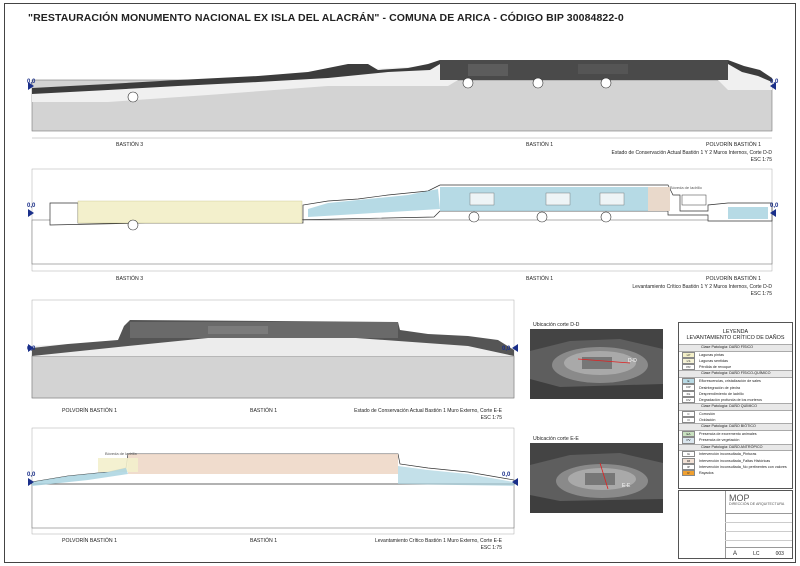 The width and height of the screenshot is (800, 566). I want to click on photo-label-ee: Ubicación corte E-E, so click(556, 439).